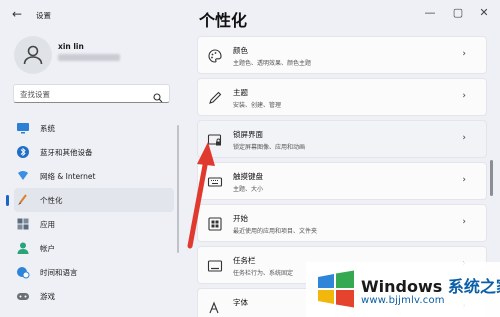 The width and height of the screenshot is (500, 317). What do you see at coordinates (7, 200) in the screenshot?
I see `active-indicator` at bounding box center [7, 200].